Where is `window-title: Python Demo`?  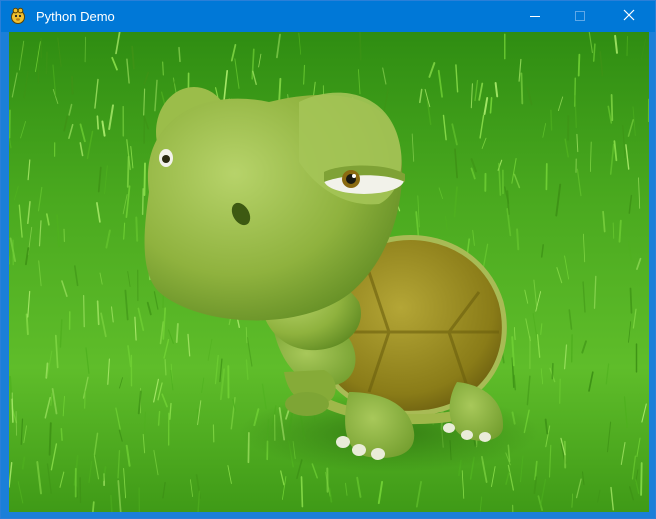 window-title: Python Demo is located at coordinates (75, 16).